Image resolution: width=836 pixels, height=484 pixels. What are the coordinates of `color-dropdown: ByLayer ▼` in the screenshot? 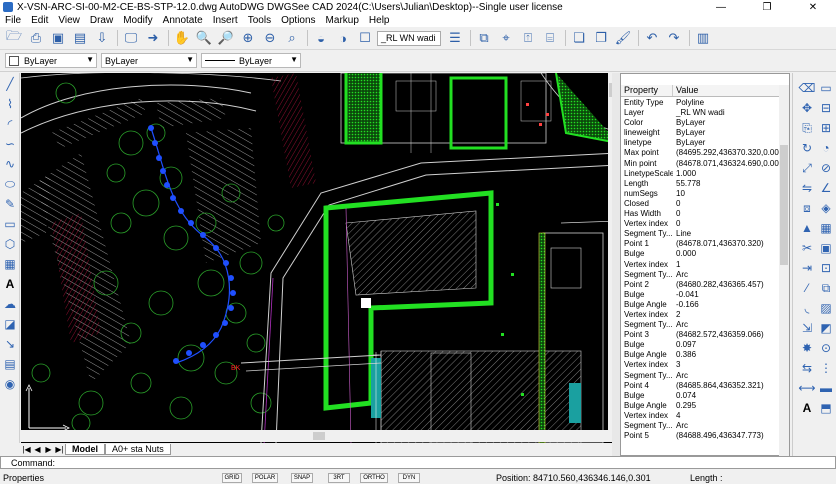 It's located at (51, 60).